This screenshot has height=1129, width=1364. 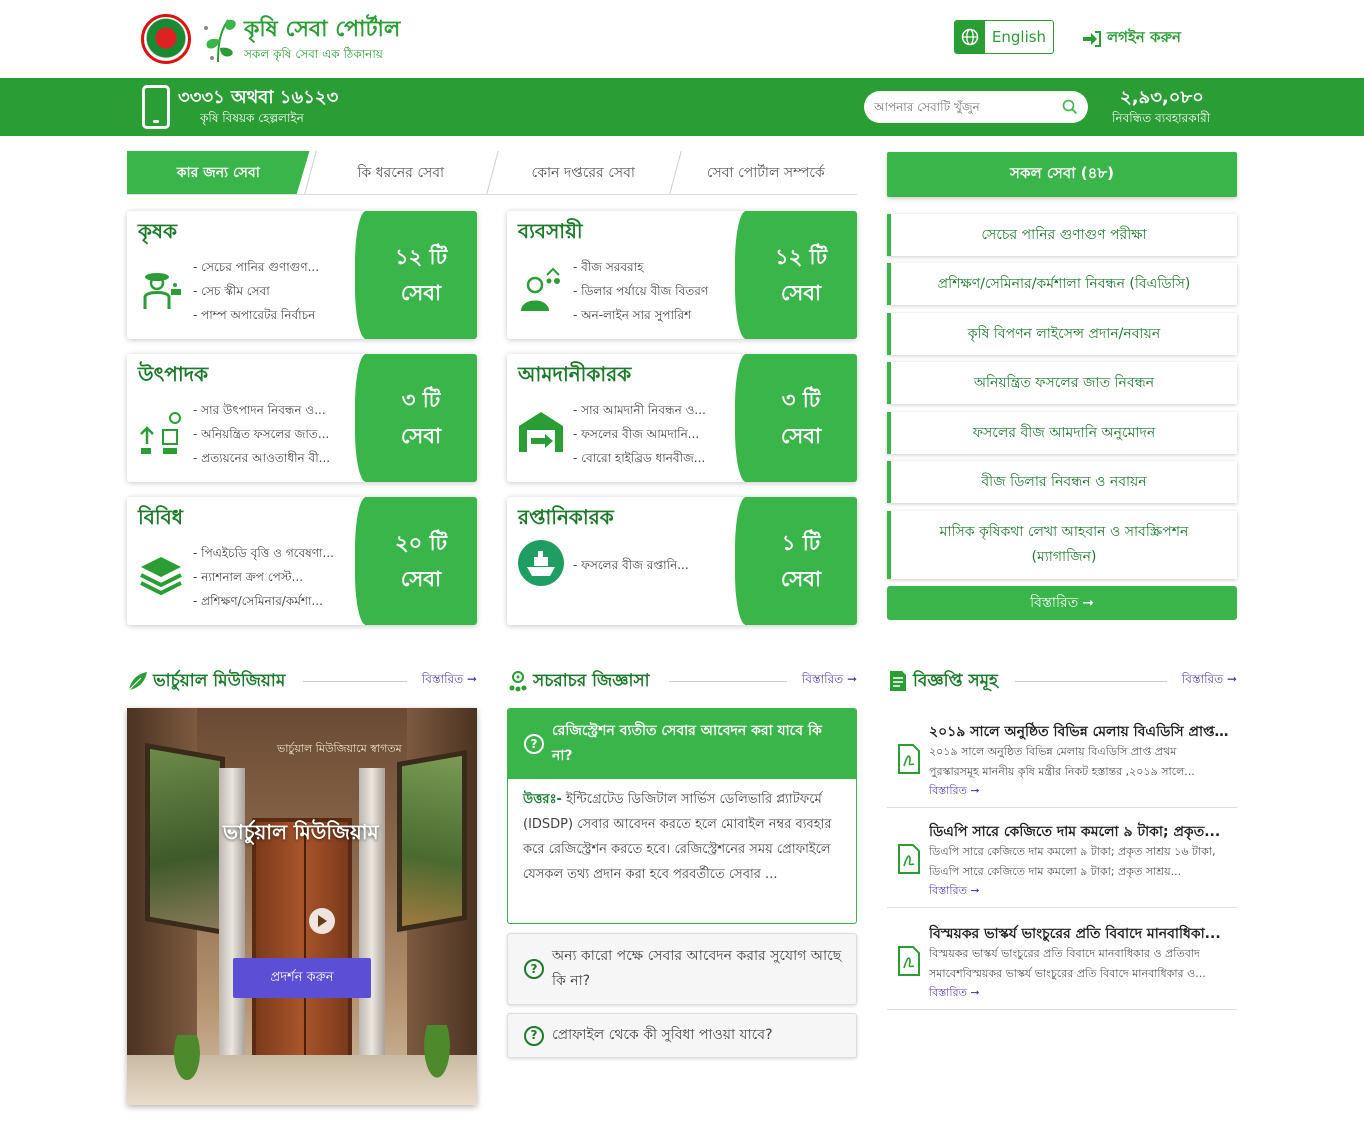 I want to click on list-item: অন-লাইন সার সুপারিশ, so click(x=658, y=315).